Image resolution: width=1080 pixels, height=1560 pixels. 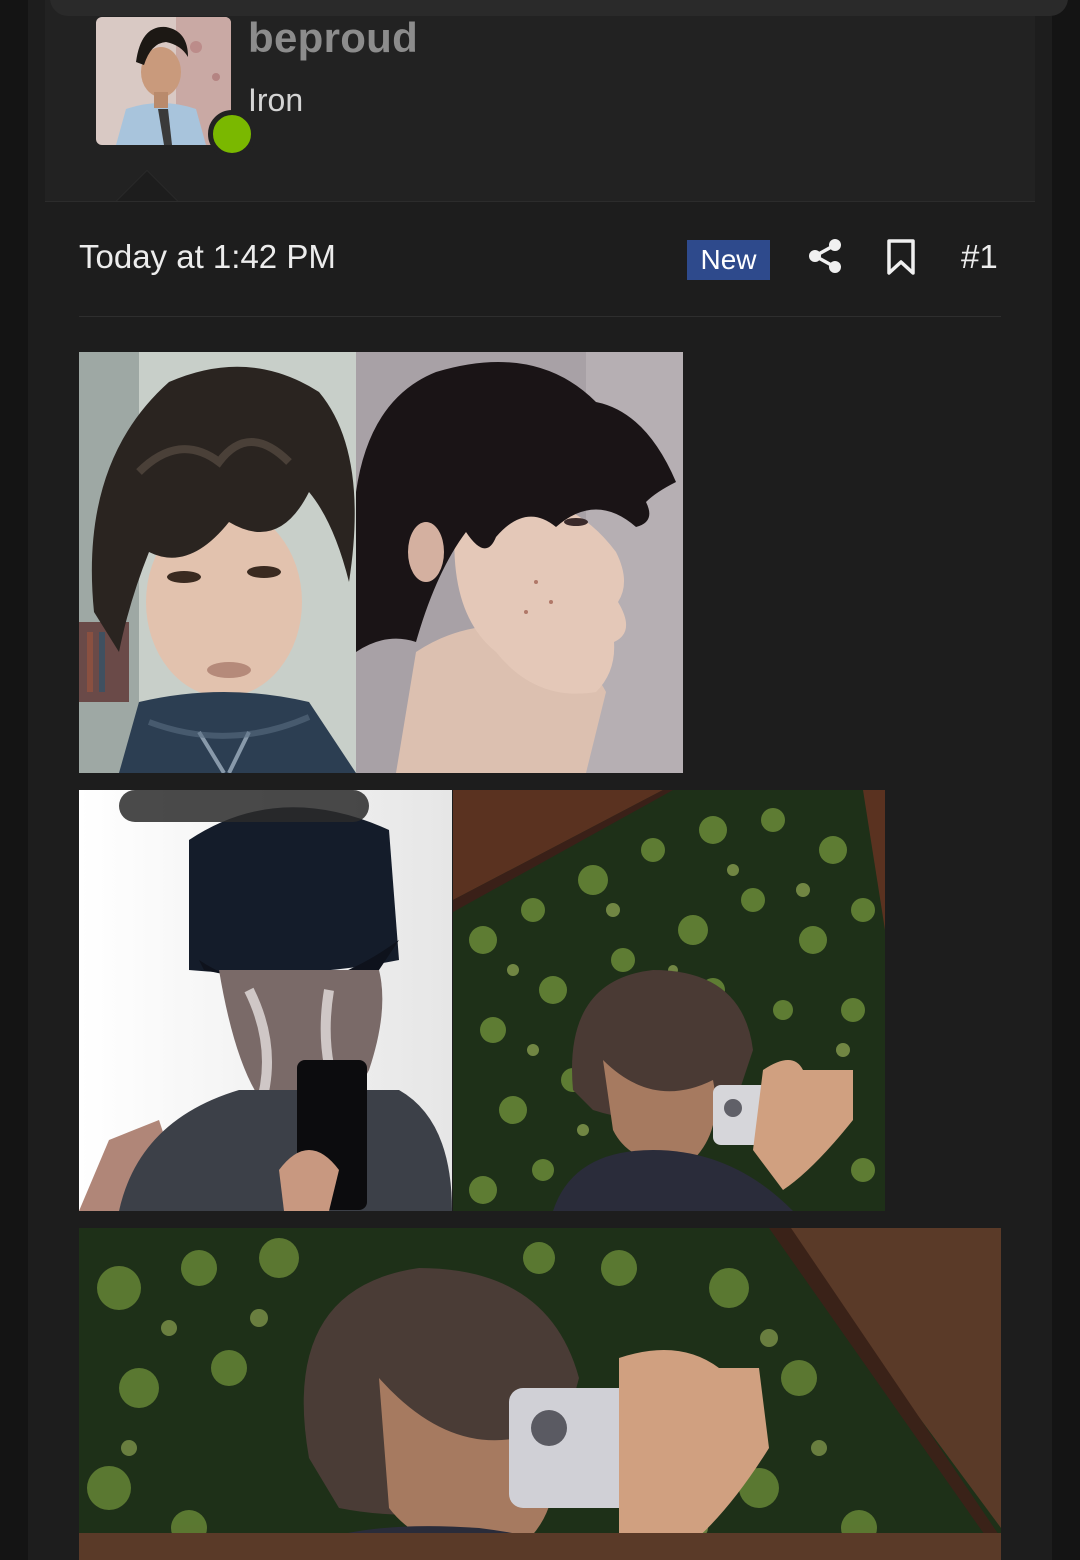 What do you see at coordinates (276, 100) in the screenshot?
I see `user-title: Iron` at bounding box center [276, 100].